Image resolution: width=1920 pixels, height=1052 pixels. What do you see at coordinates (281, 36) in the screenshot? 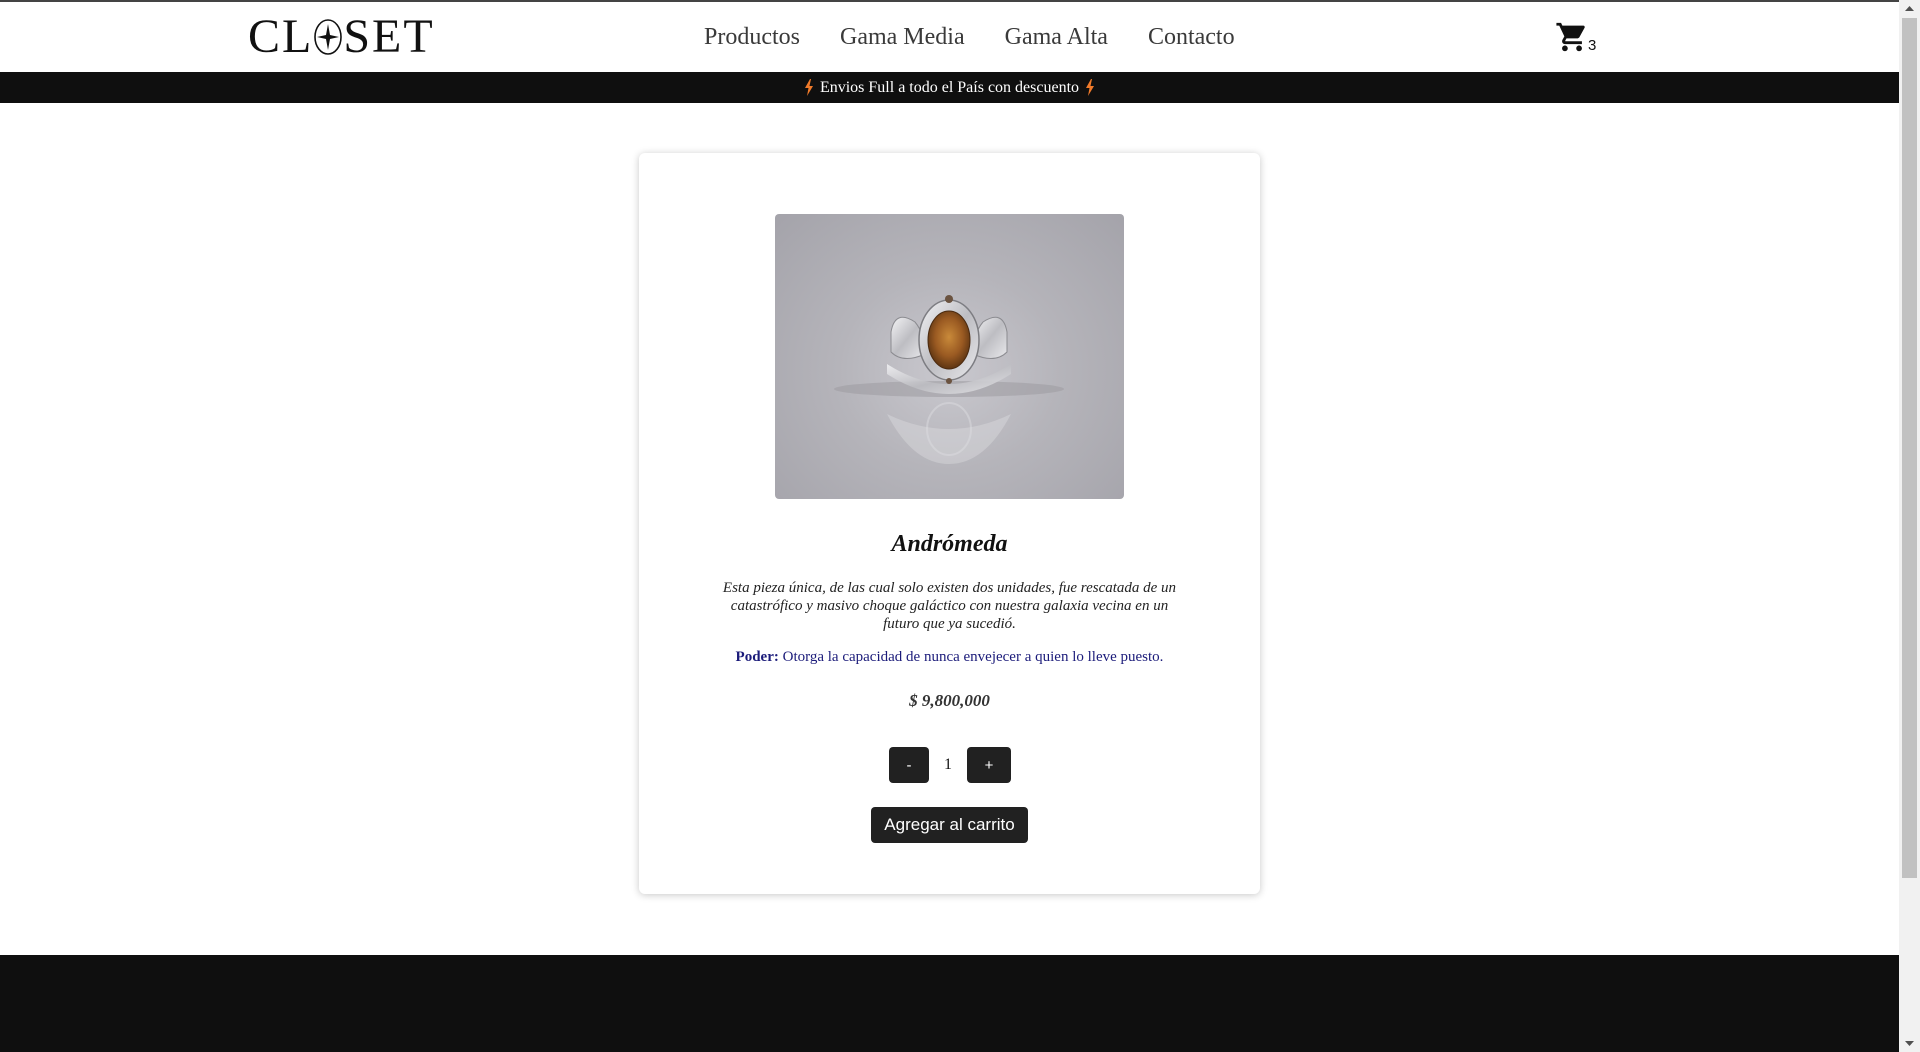
I see `logo-text-start: CL` at bounding box center [281, 36].